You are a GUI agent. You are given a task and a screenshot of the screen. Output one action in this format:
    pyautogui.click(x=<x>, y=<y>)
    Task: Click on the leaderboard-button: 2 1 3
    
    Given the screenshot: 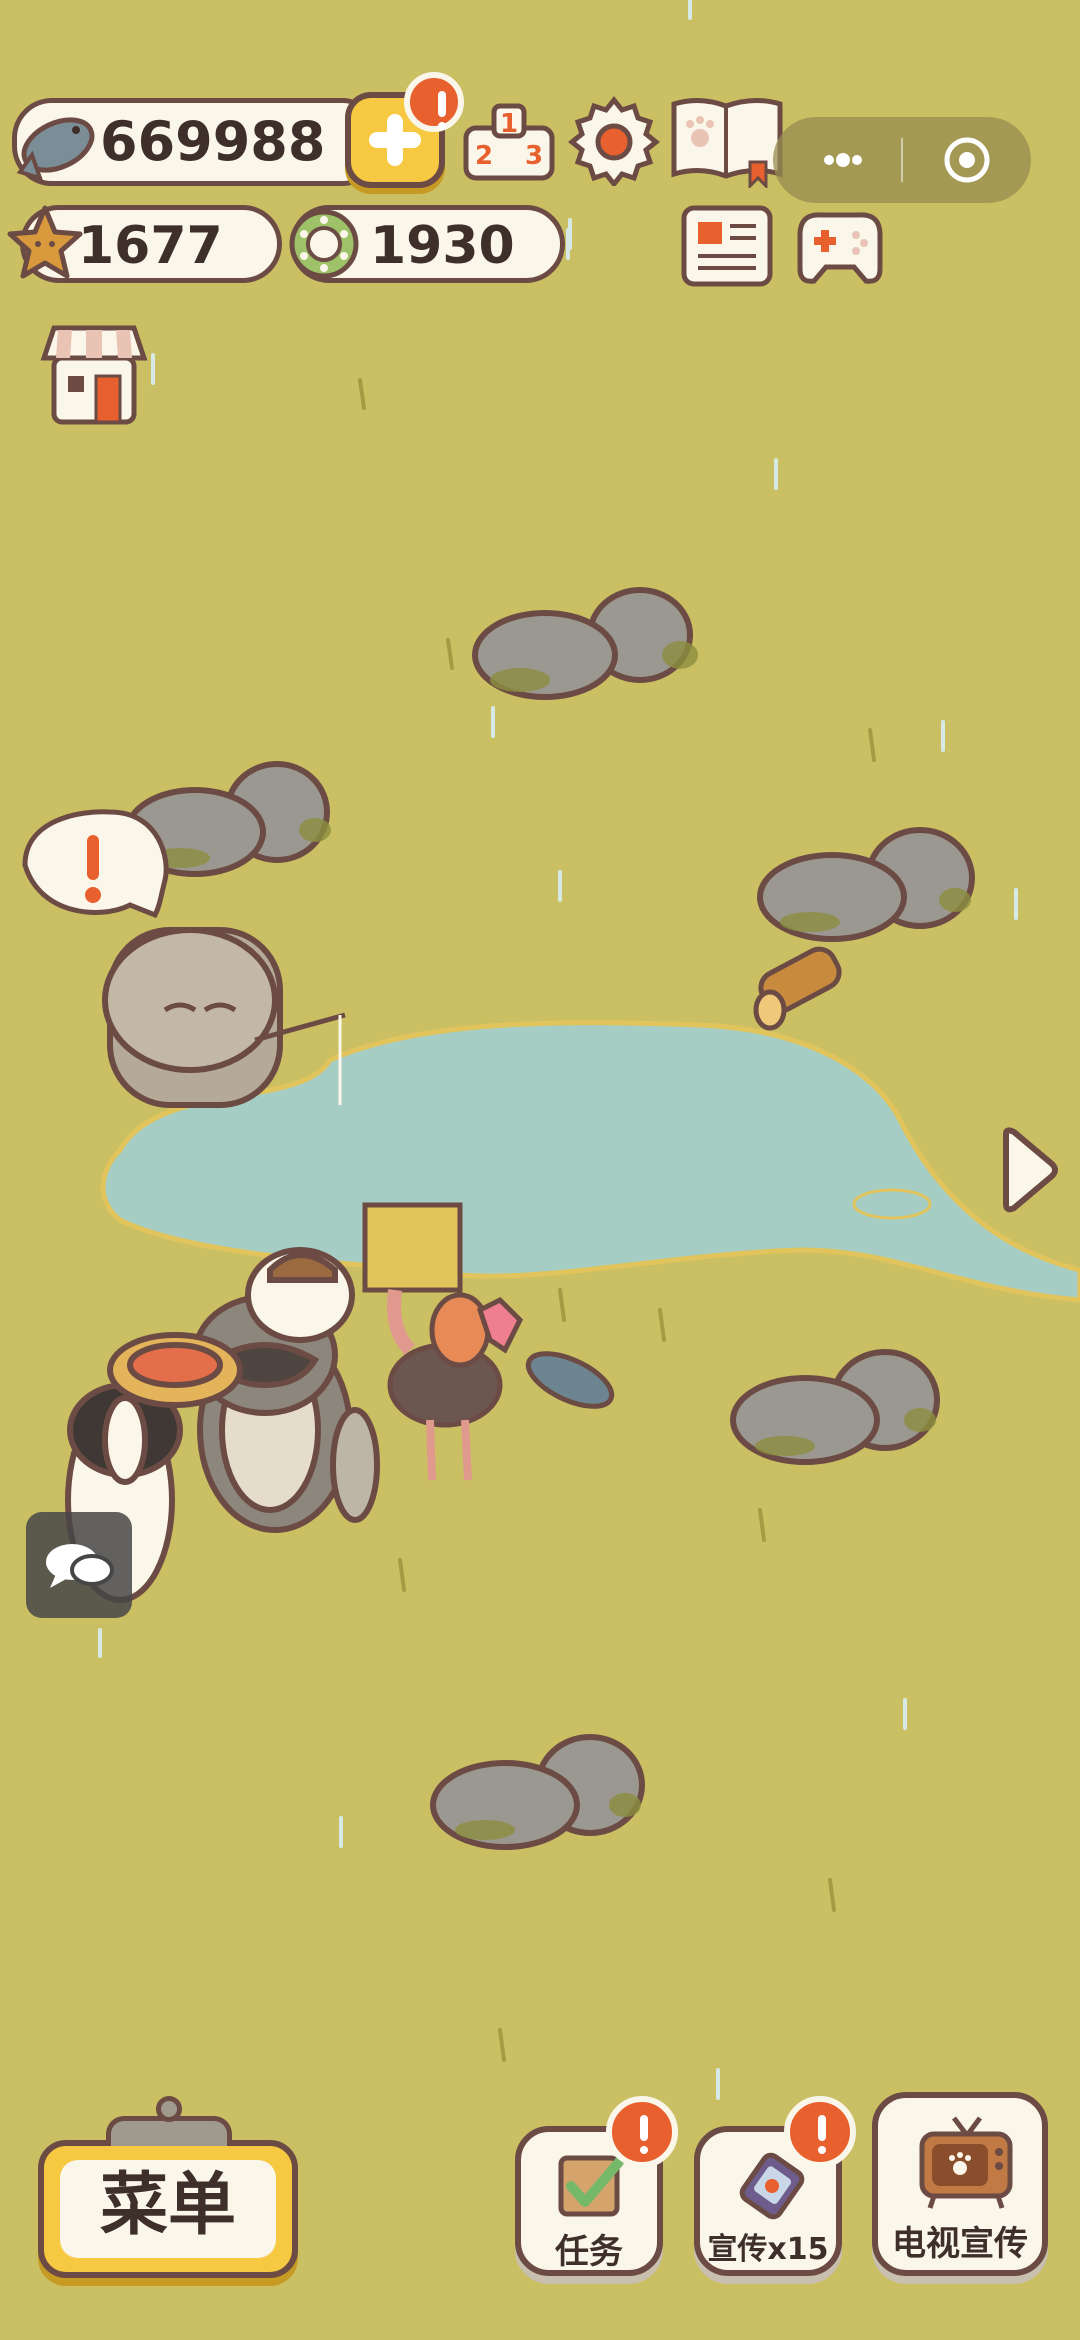 What is the action you would take?
    pyautogui.click(x=509, y=141)
    